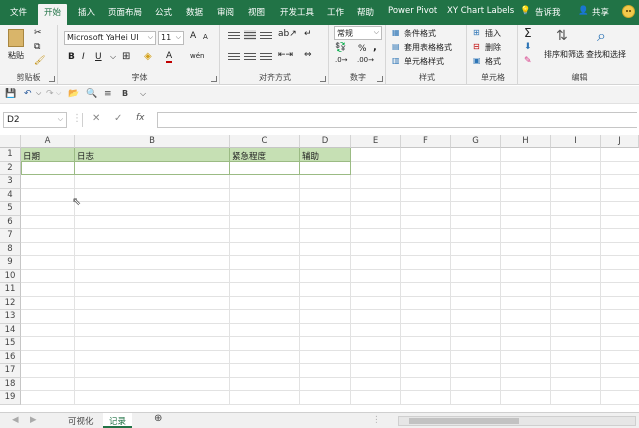 This screenshot has height=428, width=639. Describe the element at coordinates (16, 55) in the screenshot. I see `paste-button: 粘贴` at that location.